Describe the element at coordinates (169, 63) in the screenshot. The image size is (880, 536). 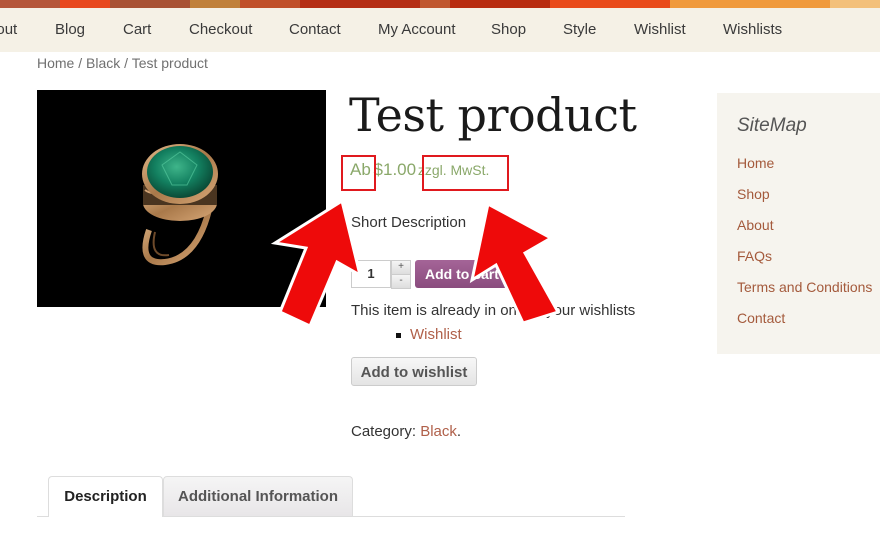
I see `breadcrumb-current: Test product` at that location.